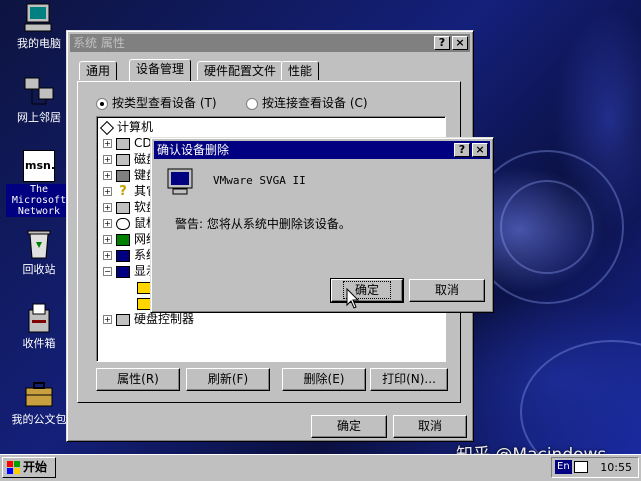  What do you see at coordinates (160, 70) in the screenshot?
I see `tab-device-manager: 设备管理` at bounding box center [160, 70].